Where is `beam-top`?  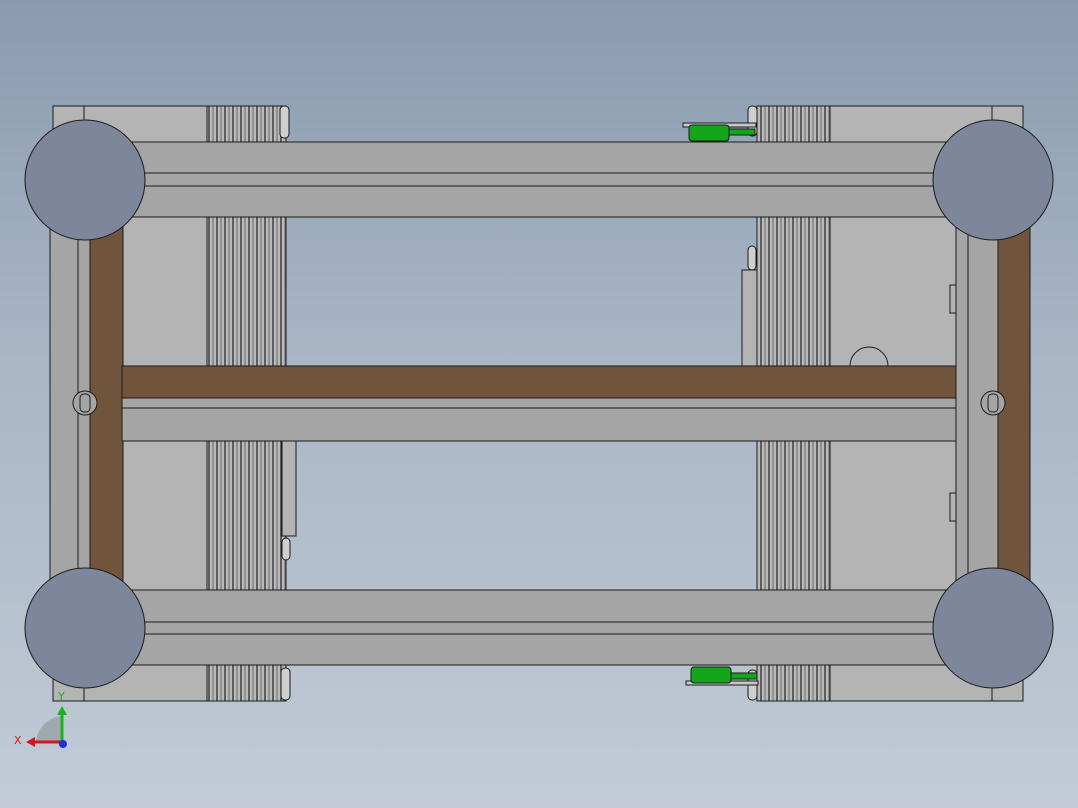
beam-top is located at coordinates (539, 179).